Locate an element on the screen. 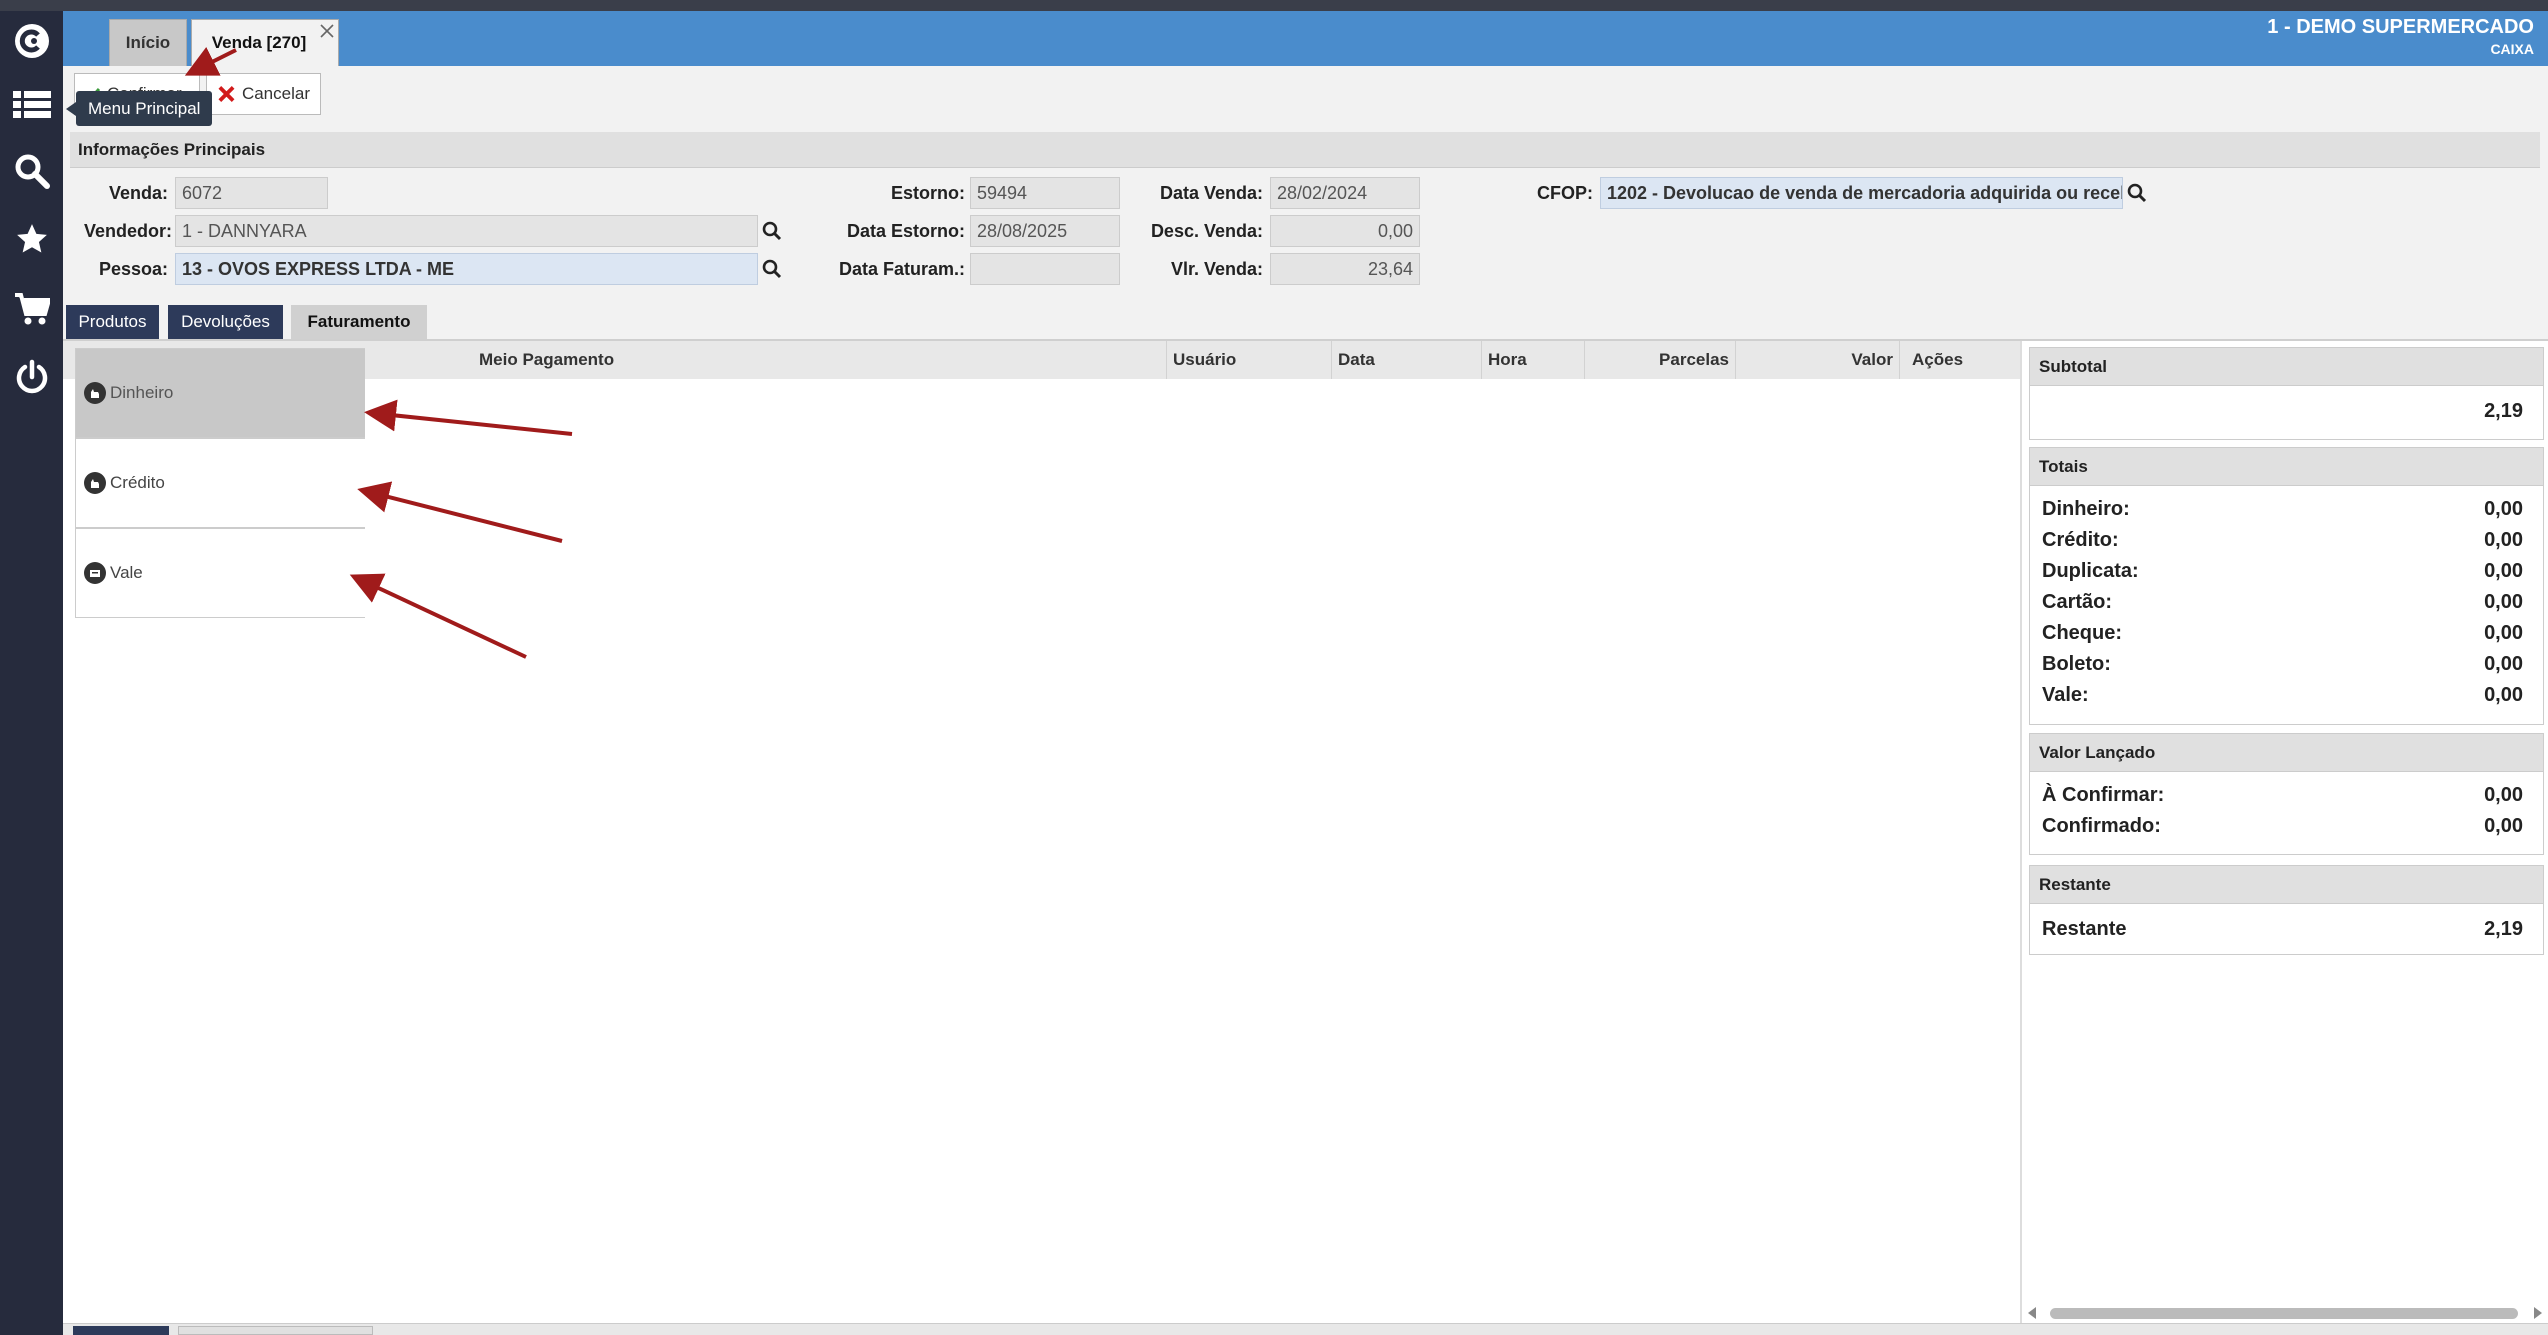  col-valor: Valor is located at coordinates (1818, 360).